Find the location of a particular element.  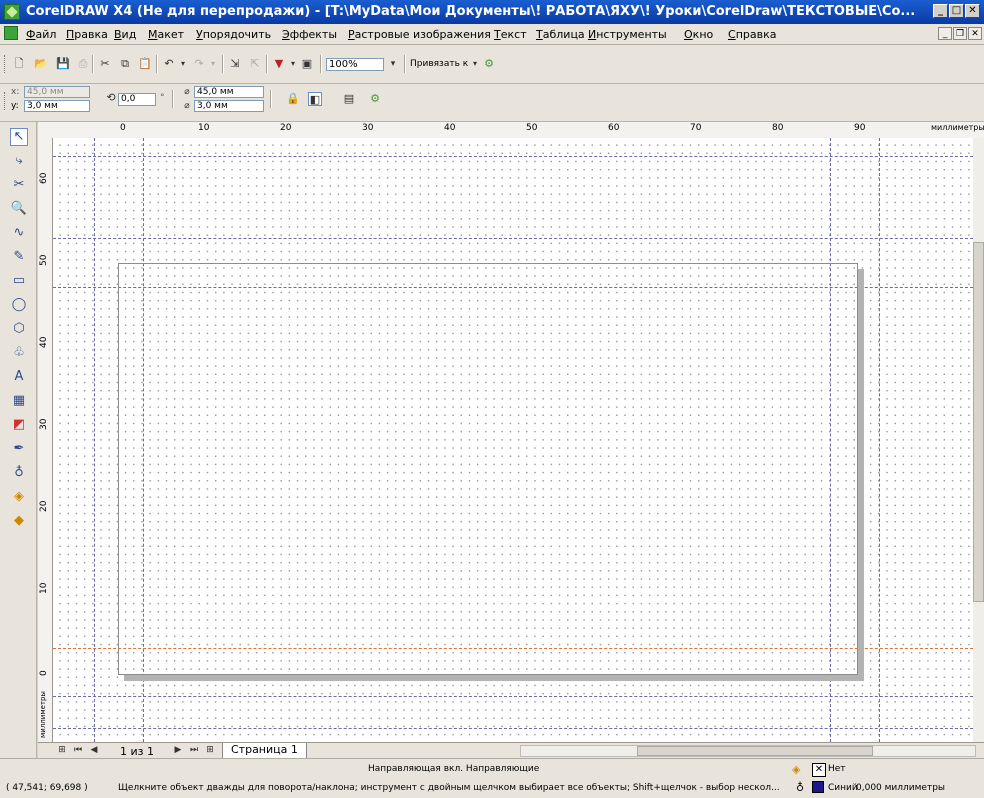

property-bar-grip is located at coordinates (6, 101).